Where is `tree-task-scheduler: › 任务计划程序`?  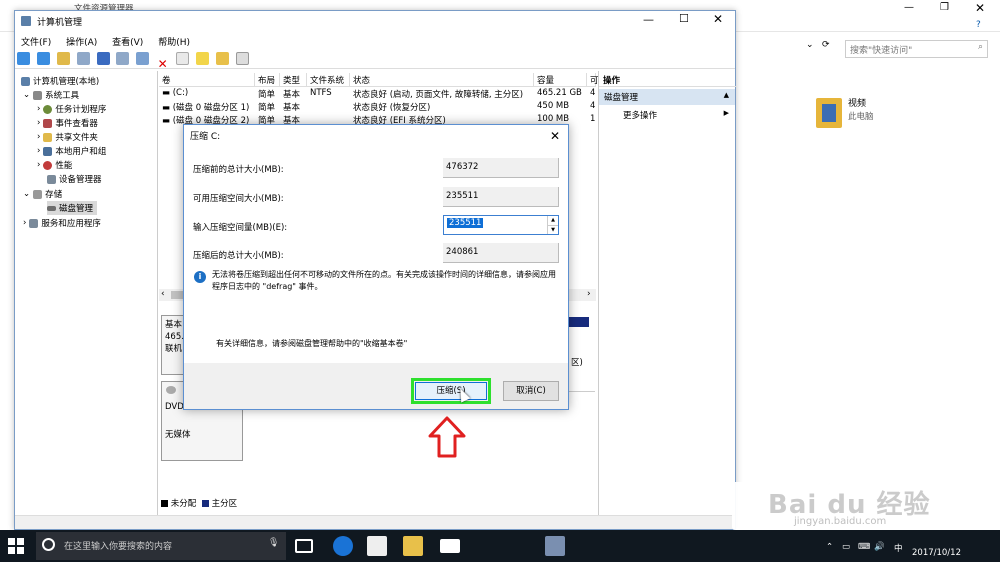
tree-task-scheduler: › 任务计划程序 is located at coordinates (71, 109).